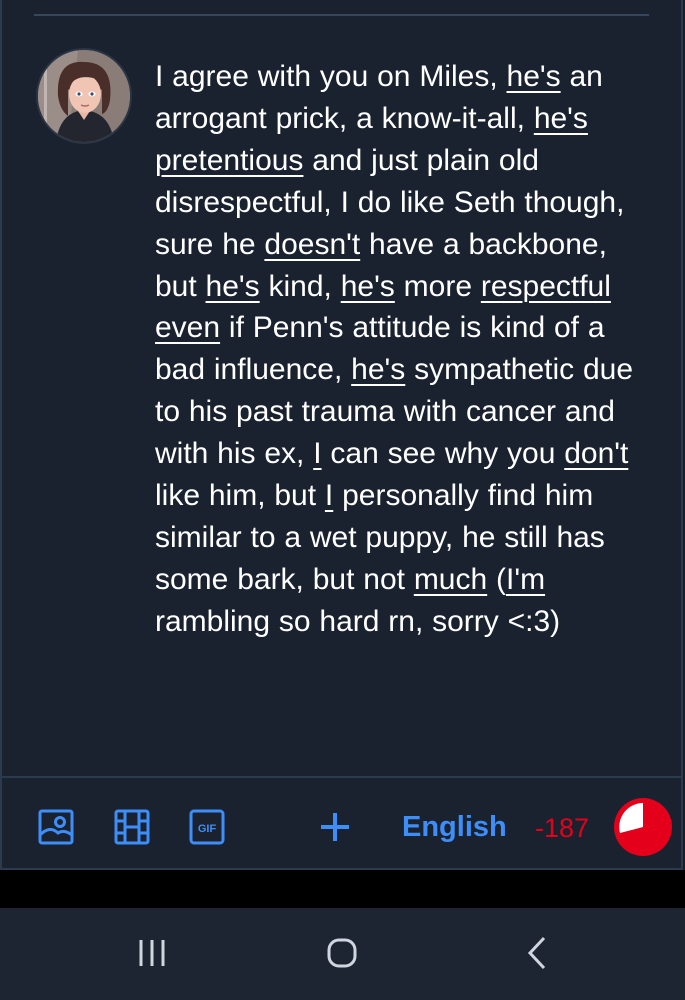 The width and height of the screenshot is (685, 1000). I want to click on gif-icon: GIF, so click(207, 827).